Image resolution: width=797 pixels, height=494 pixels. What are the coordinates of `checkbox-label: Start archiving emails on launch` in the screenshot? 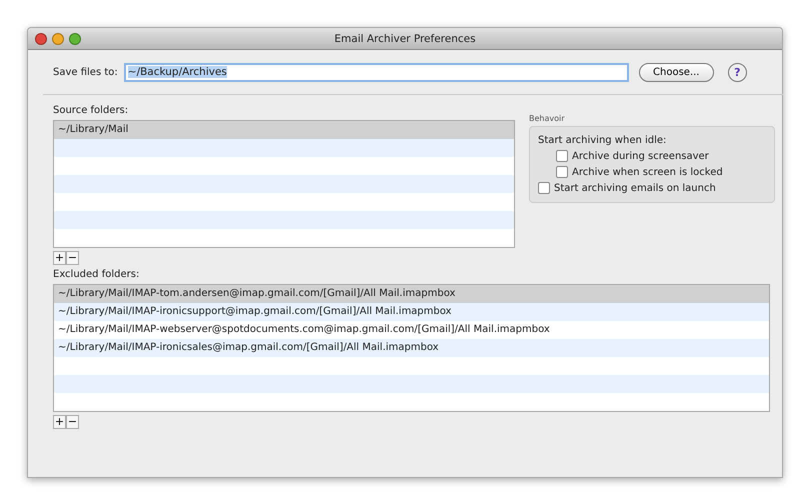 It's located at (635, 188).